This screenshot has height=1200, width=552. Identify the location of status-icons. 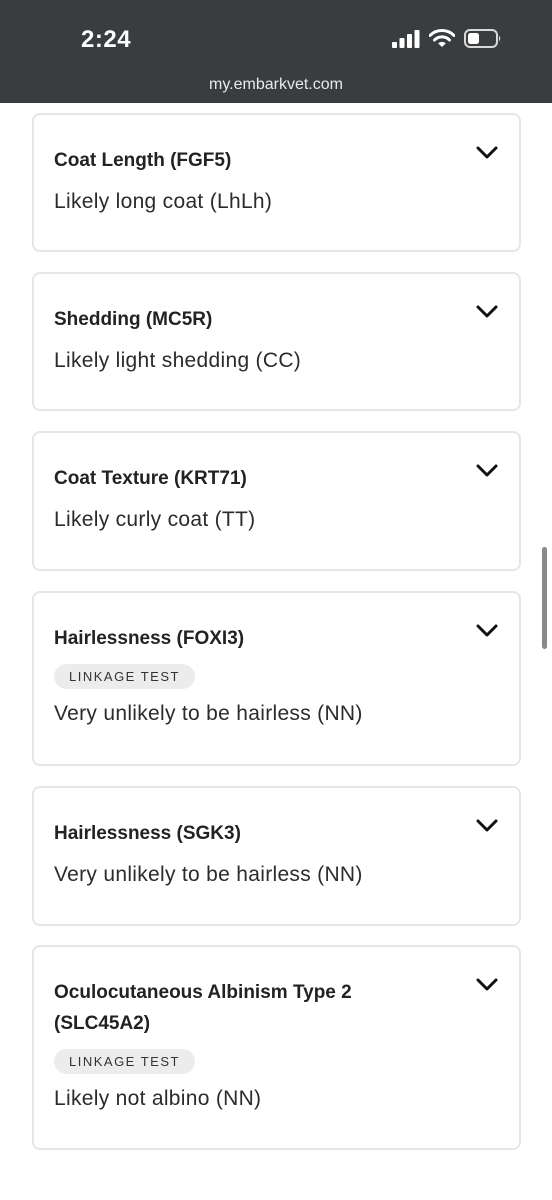
(447, 38).